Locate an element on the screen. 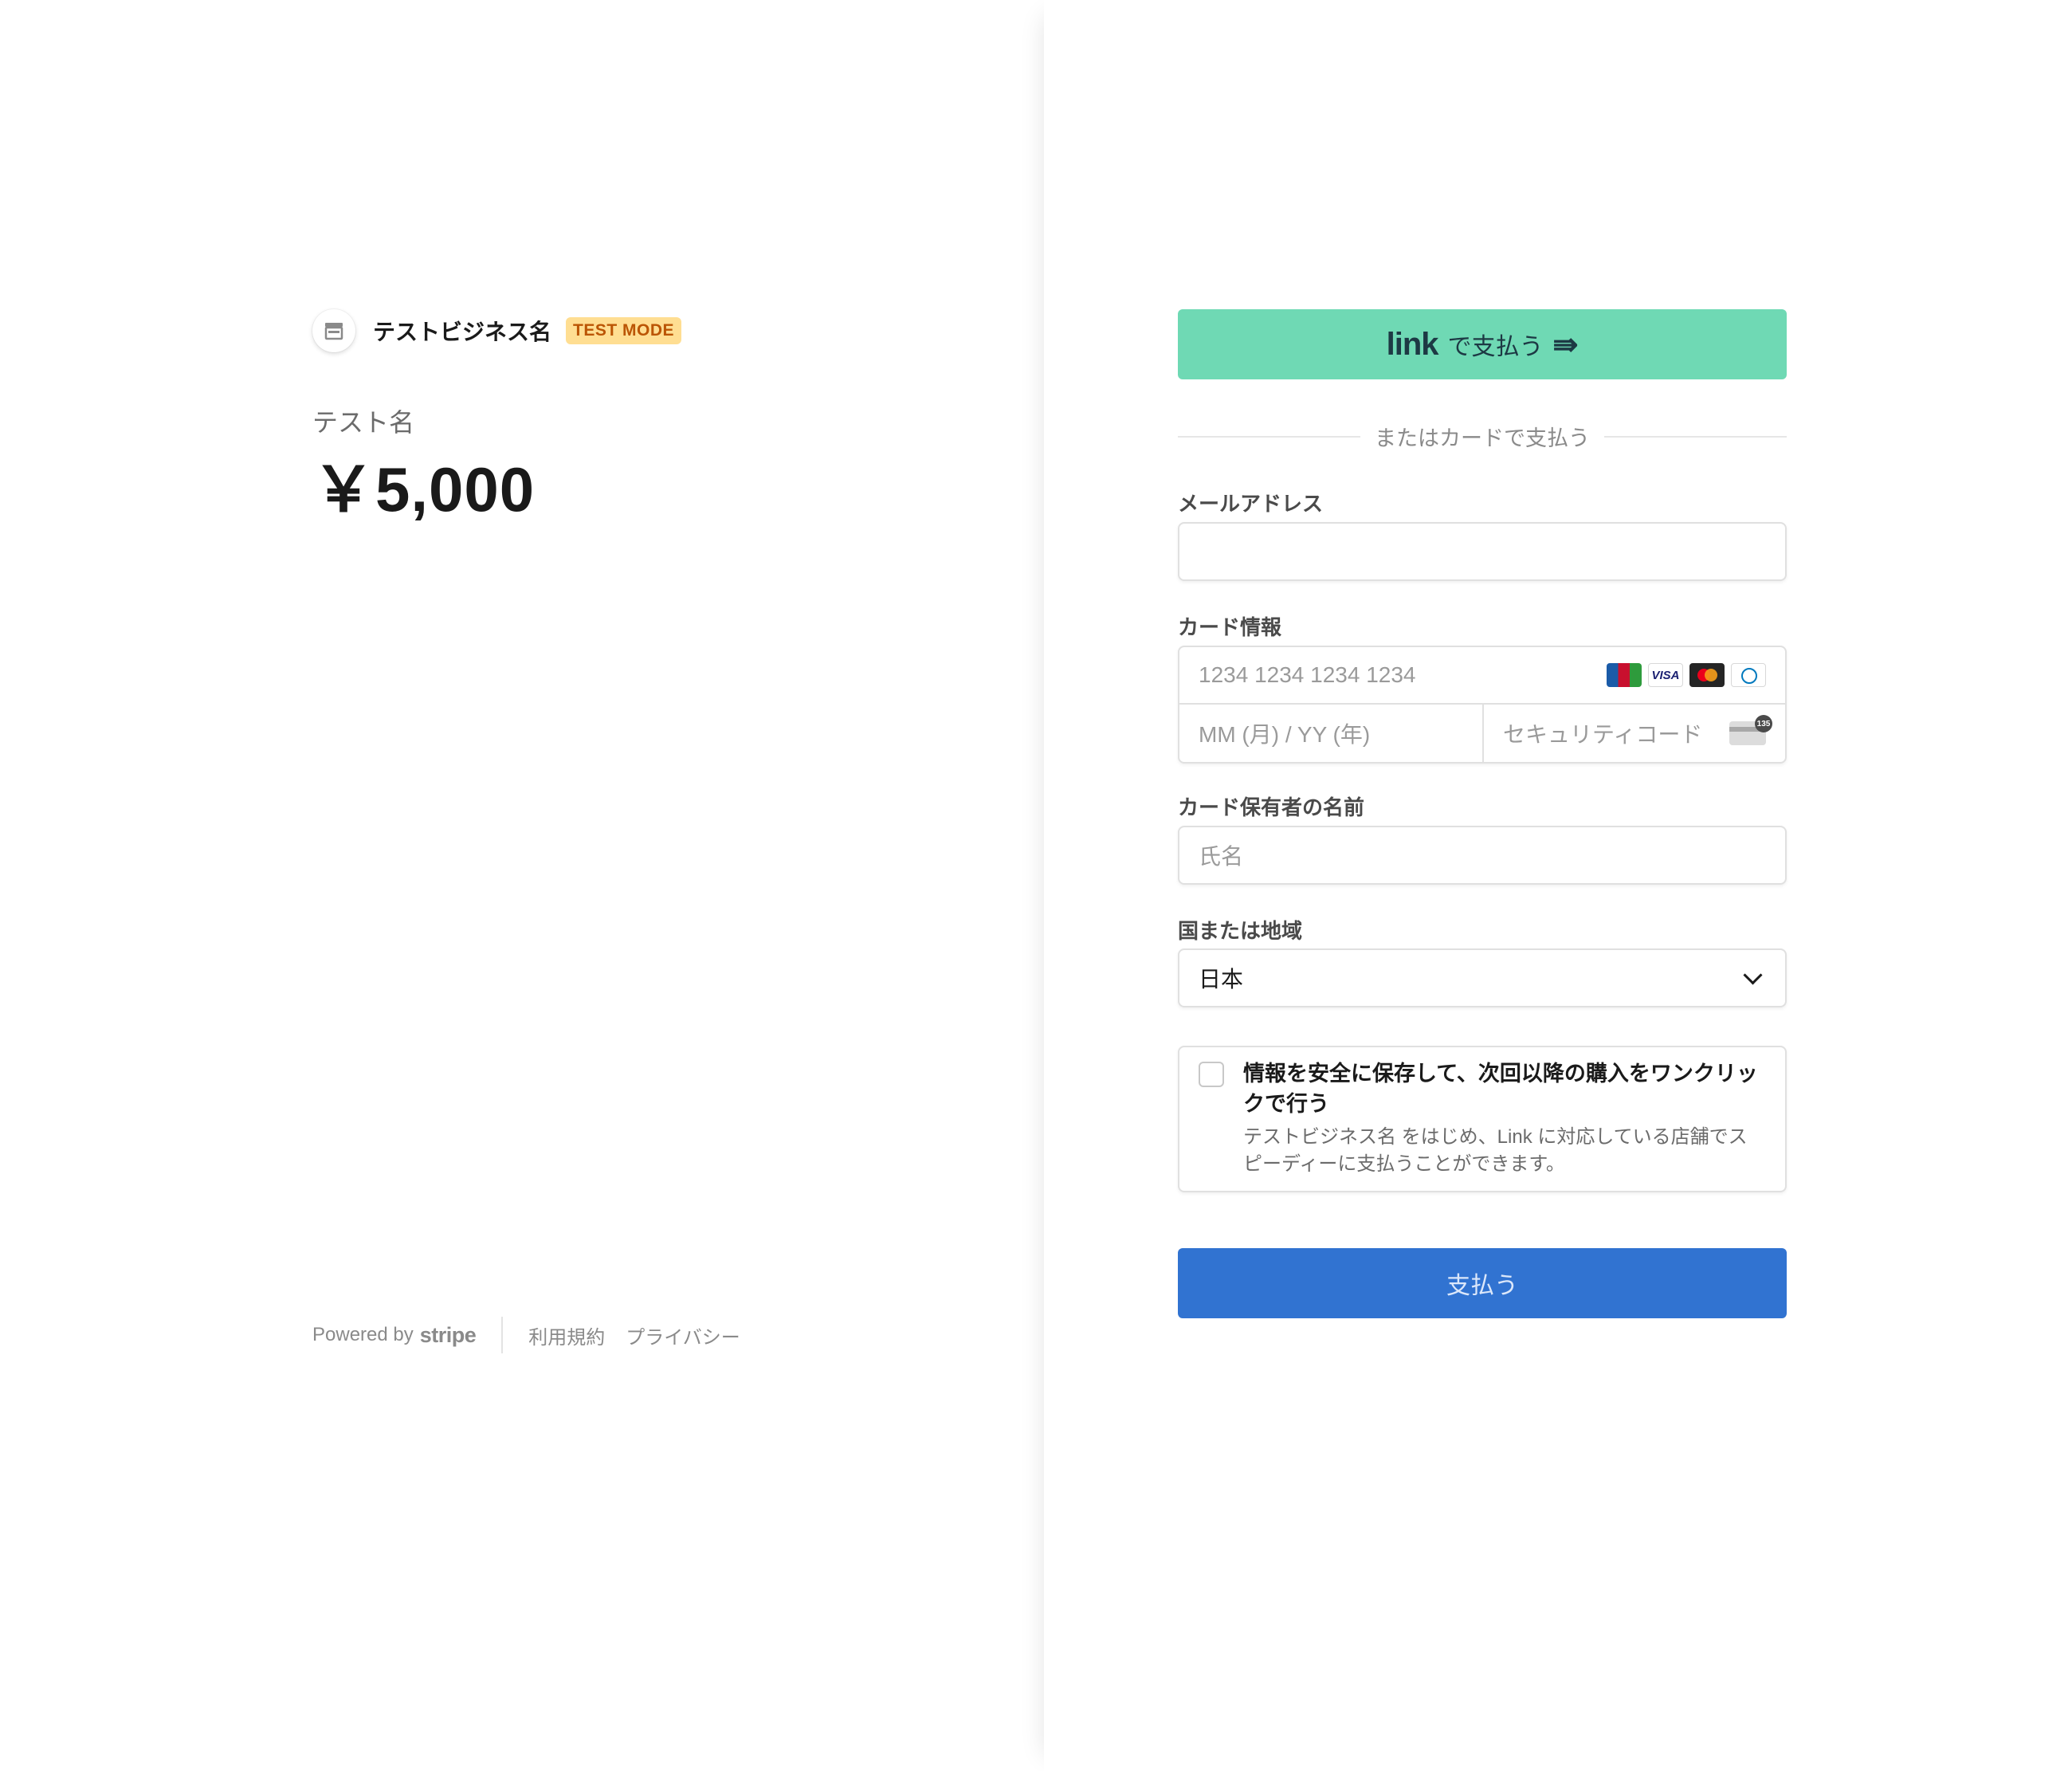 Image resolution: width=2072 pixels, height=1771 pixels. privacy-link: プライバシー is located at coordinates (683, 1335).